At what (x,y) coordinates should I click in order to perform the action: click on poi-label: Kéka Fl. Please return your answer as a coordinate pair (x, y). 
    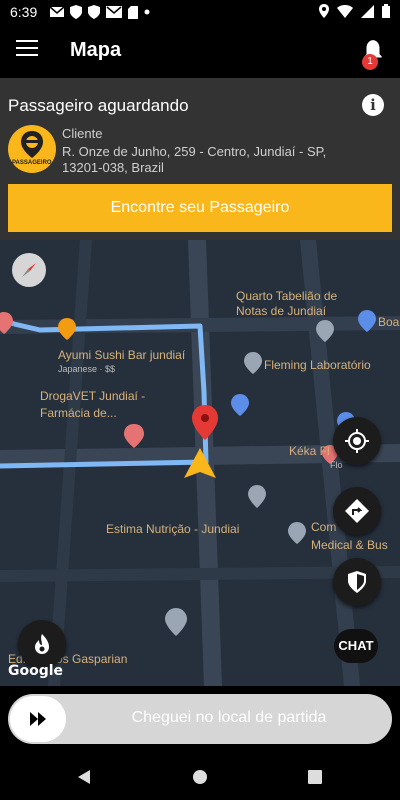
    Looking at the image, I should click on (309, 451).